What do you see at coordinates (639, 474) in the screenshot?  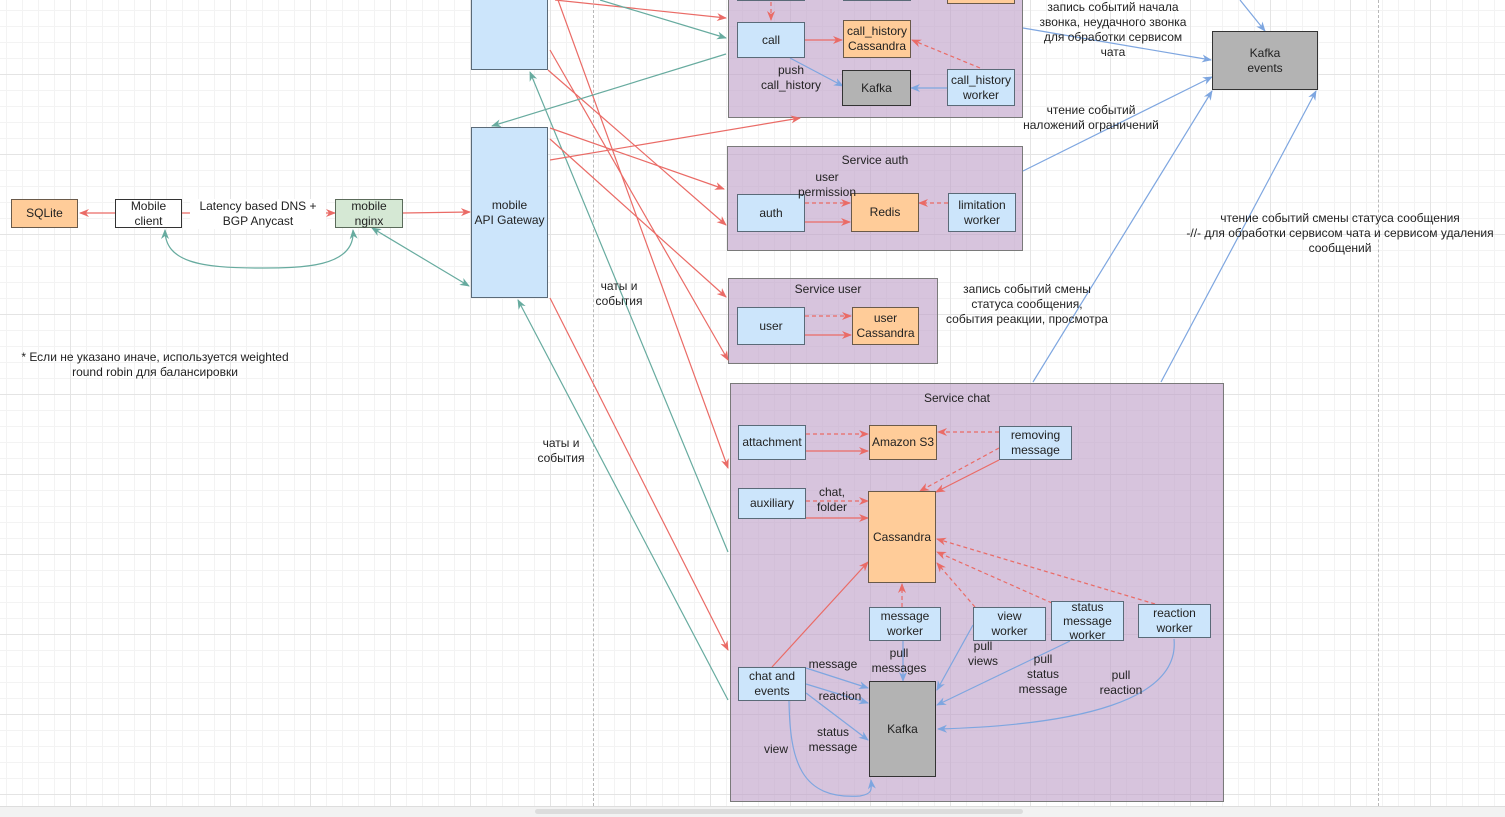 I see `edge-gateway-chat` at bounding box center [639, 474].